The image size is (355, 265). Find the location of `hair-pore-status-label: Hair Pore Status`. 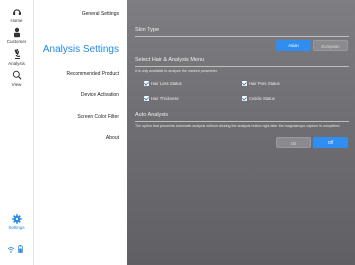

hair-pore-status-label: Hair Pore Status is located at coordinates (264, 83).